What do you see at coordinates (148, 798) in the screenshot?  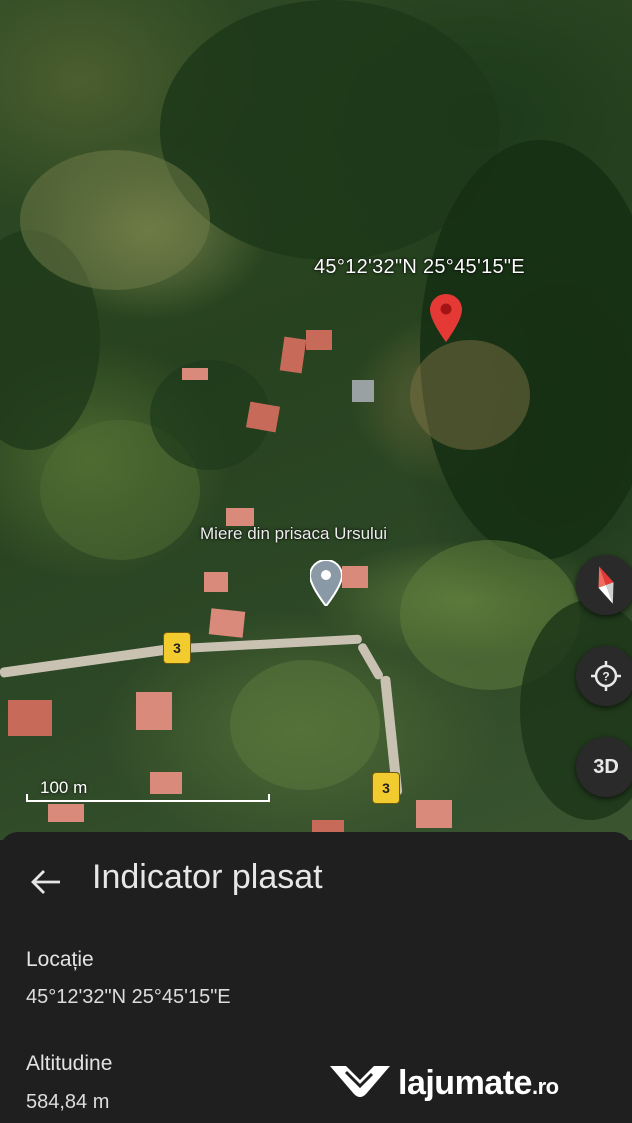 I see `scale-bar` at bounding box center [148, 798].